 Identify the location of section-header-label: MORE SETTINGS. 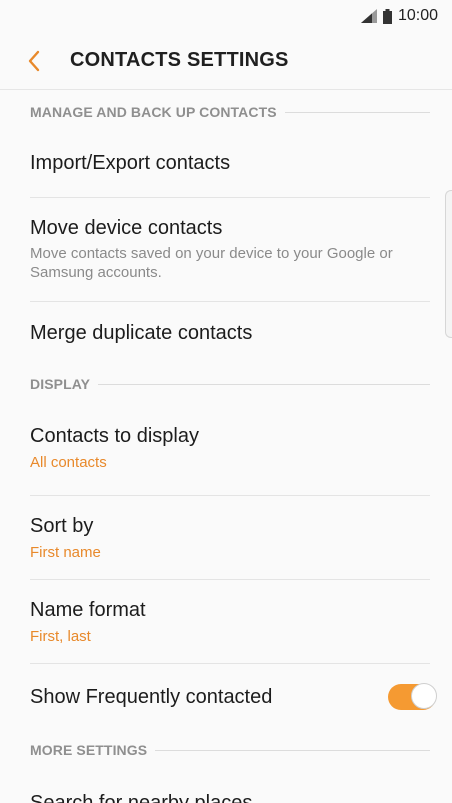
(89, 750).